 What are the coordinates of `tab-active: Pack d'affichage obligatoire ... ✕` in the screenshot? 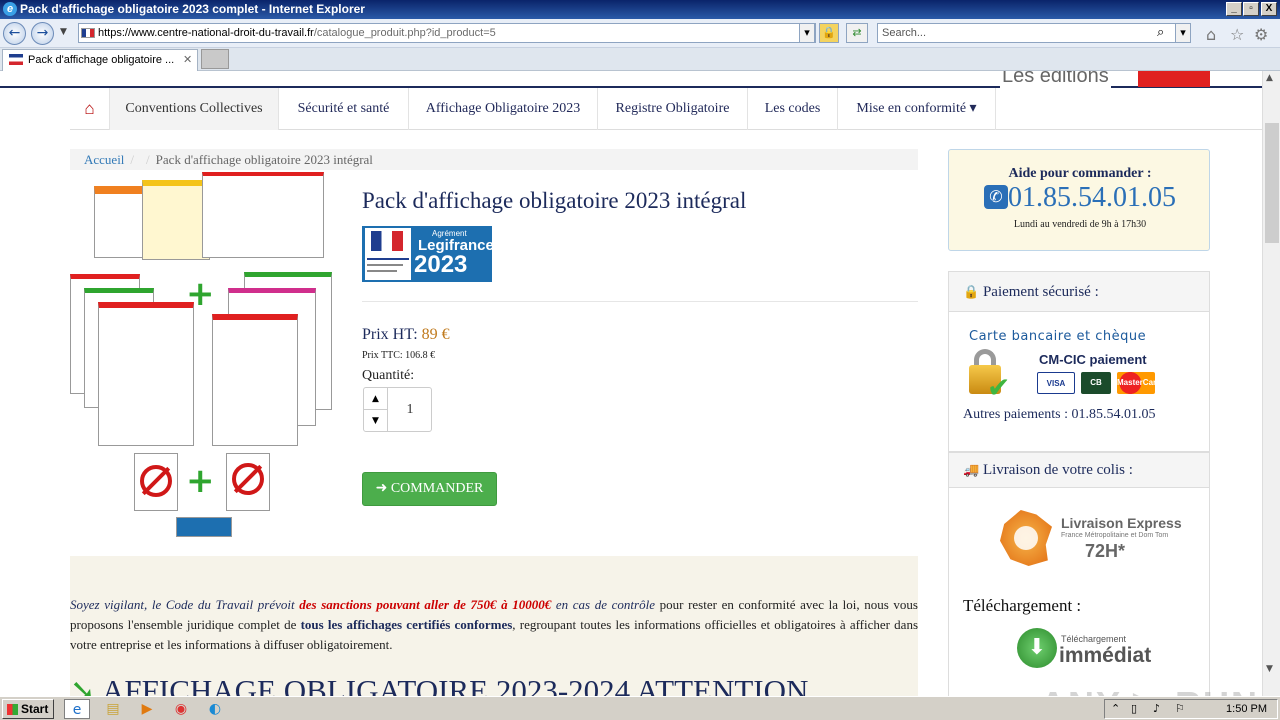 It's located at (100, 60).